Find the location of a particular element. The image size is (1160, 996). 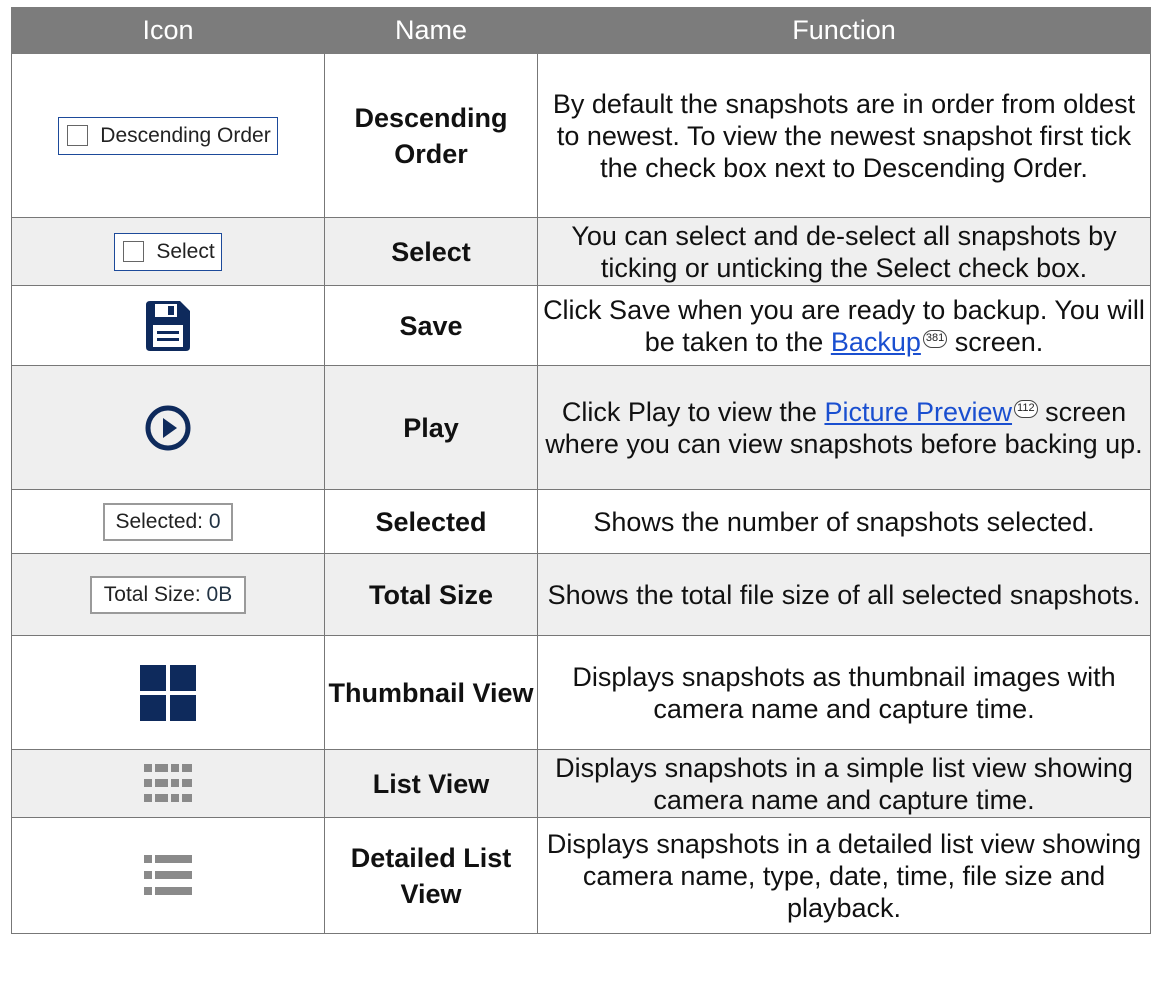

function-cell: Shows the number of snapshots selected. is located at coordinates (844, 521).